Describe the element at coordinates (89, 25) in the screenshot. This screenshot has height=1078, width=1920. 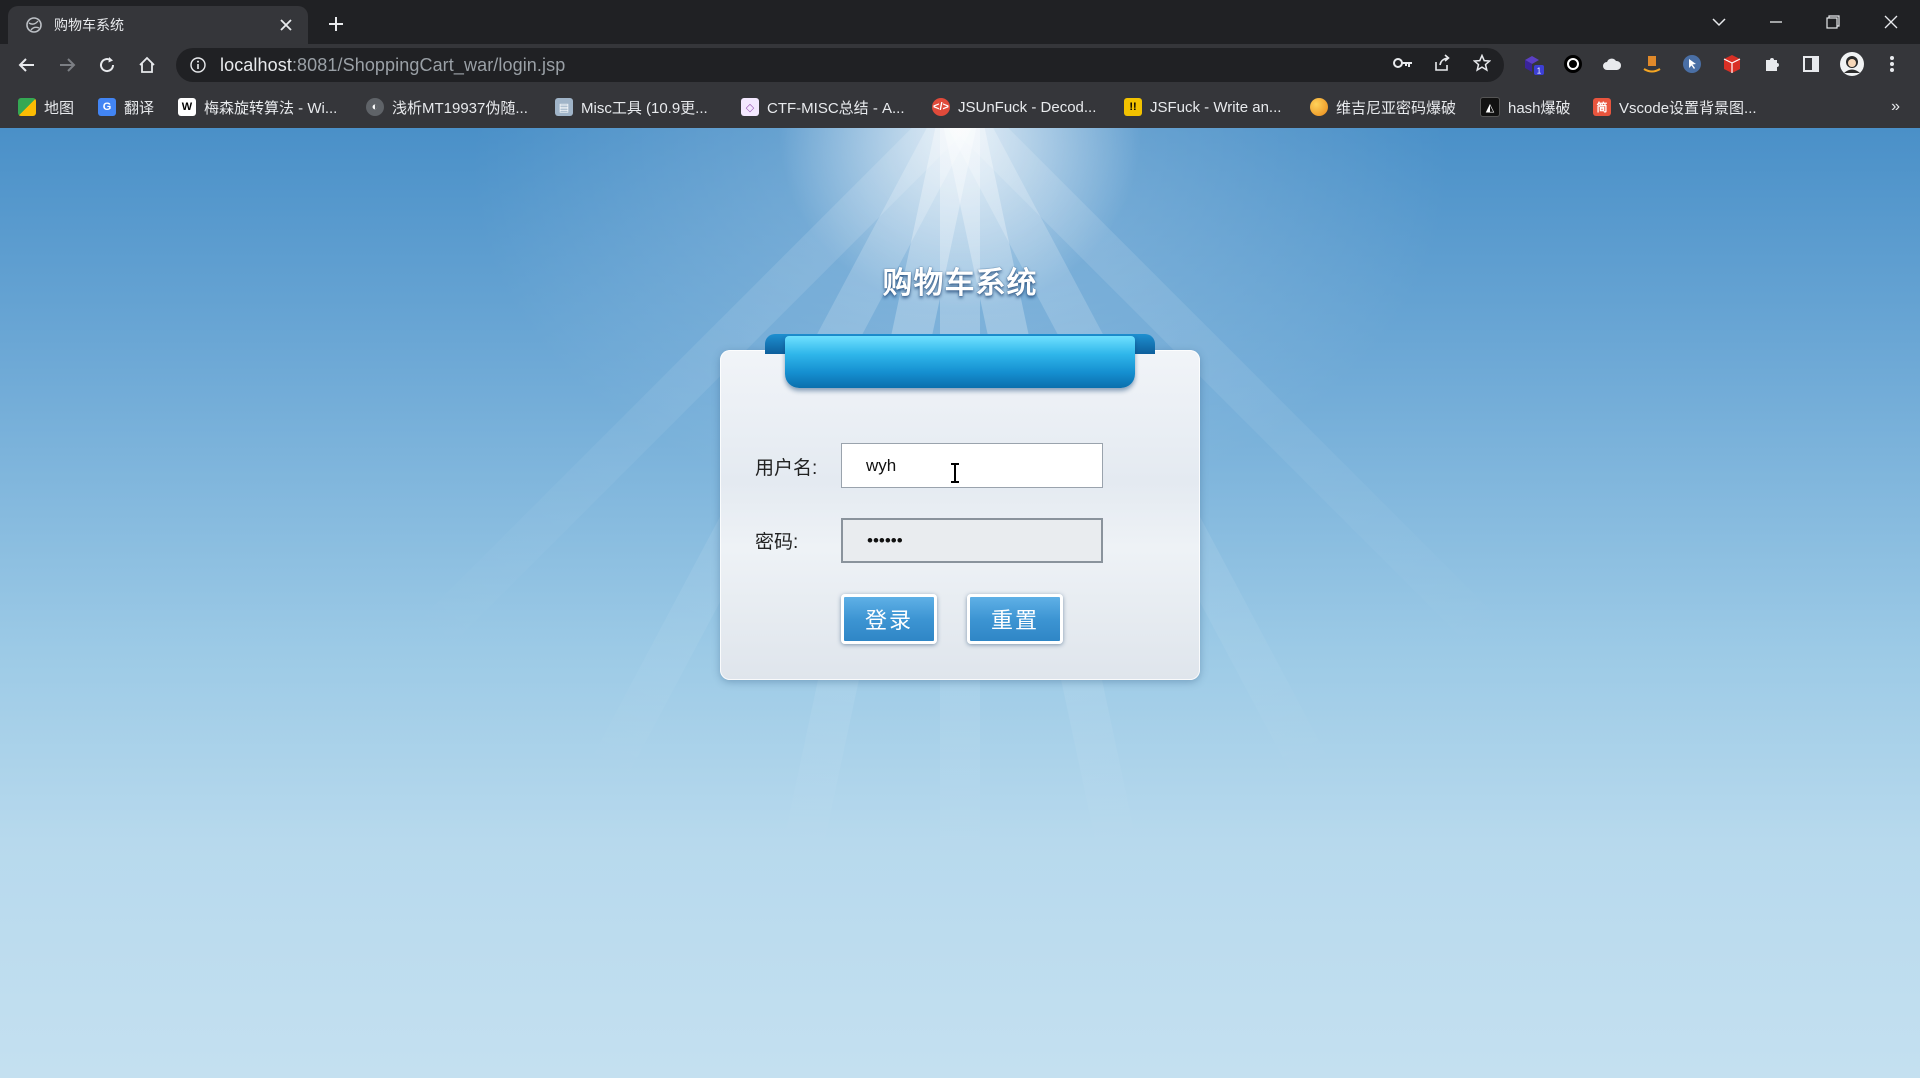
I see `tab-title: 购物车系统` at that location.